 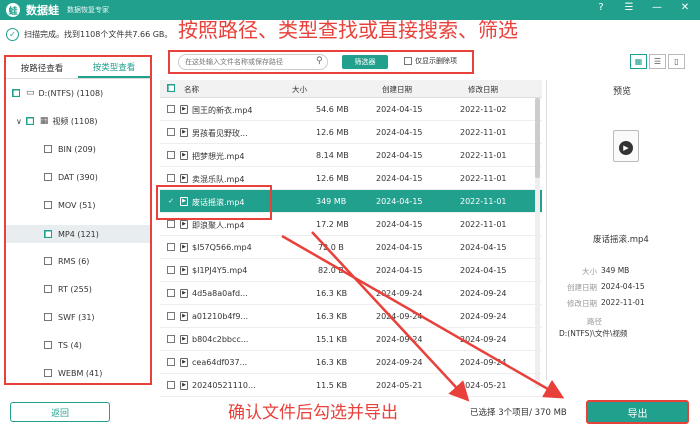 I want to click on select-all-checkbox: ■, so click(x=171, y=88).